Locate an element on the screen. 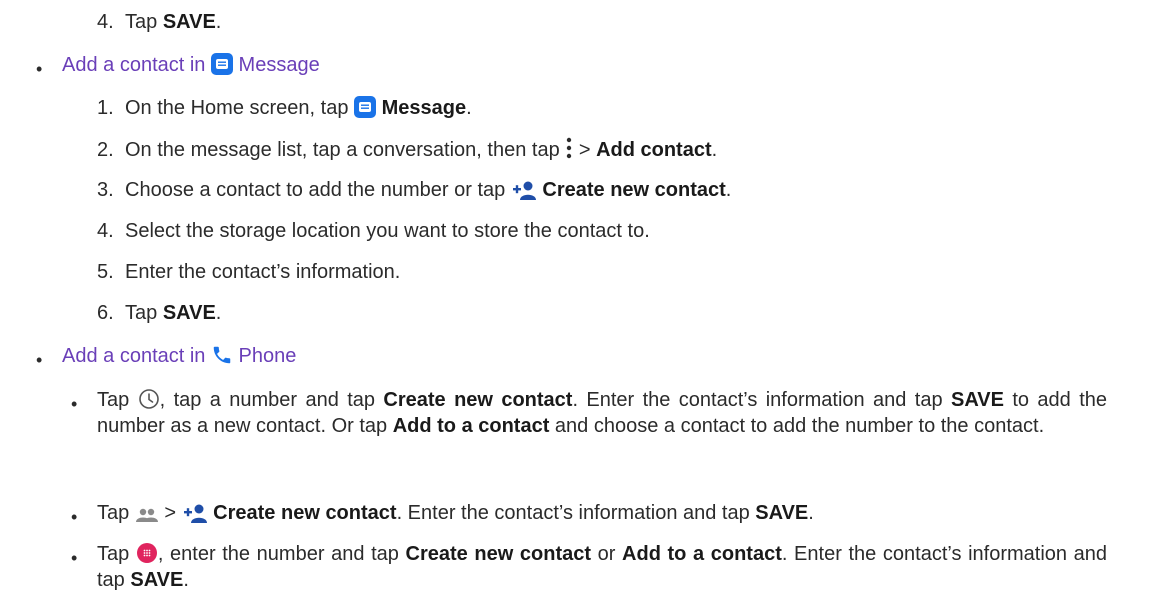 The width and height of the screenshot is (1160, 599). section-heading-phone: Add a contact in Phone is located at coordinates (179, 356).